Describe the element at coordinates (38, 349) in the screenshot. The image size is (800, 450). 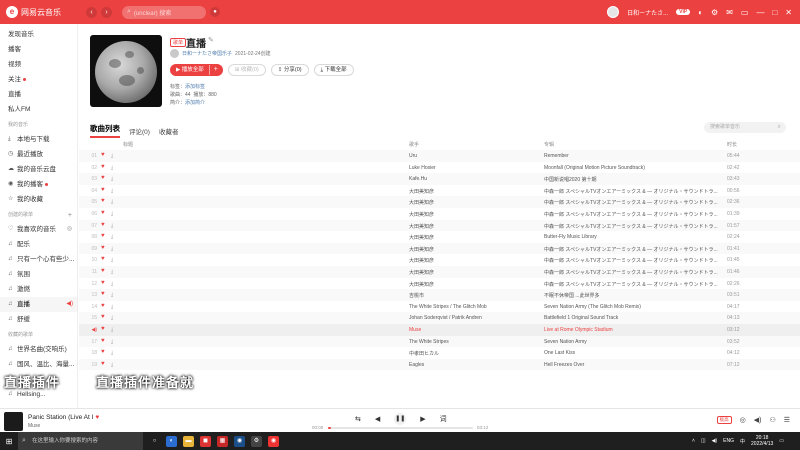
I see `sidebar-item-collected-1: ♫ 世界名曲(交响乐)` at that location.